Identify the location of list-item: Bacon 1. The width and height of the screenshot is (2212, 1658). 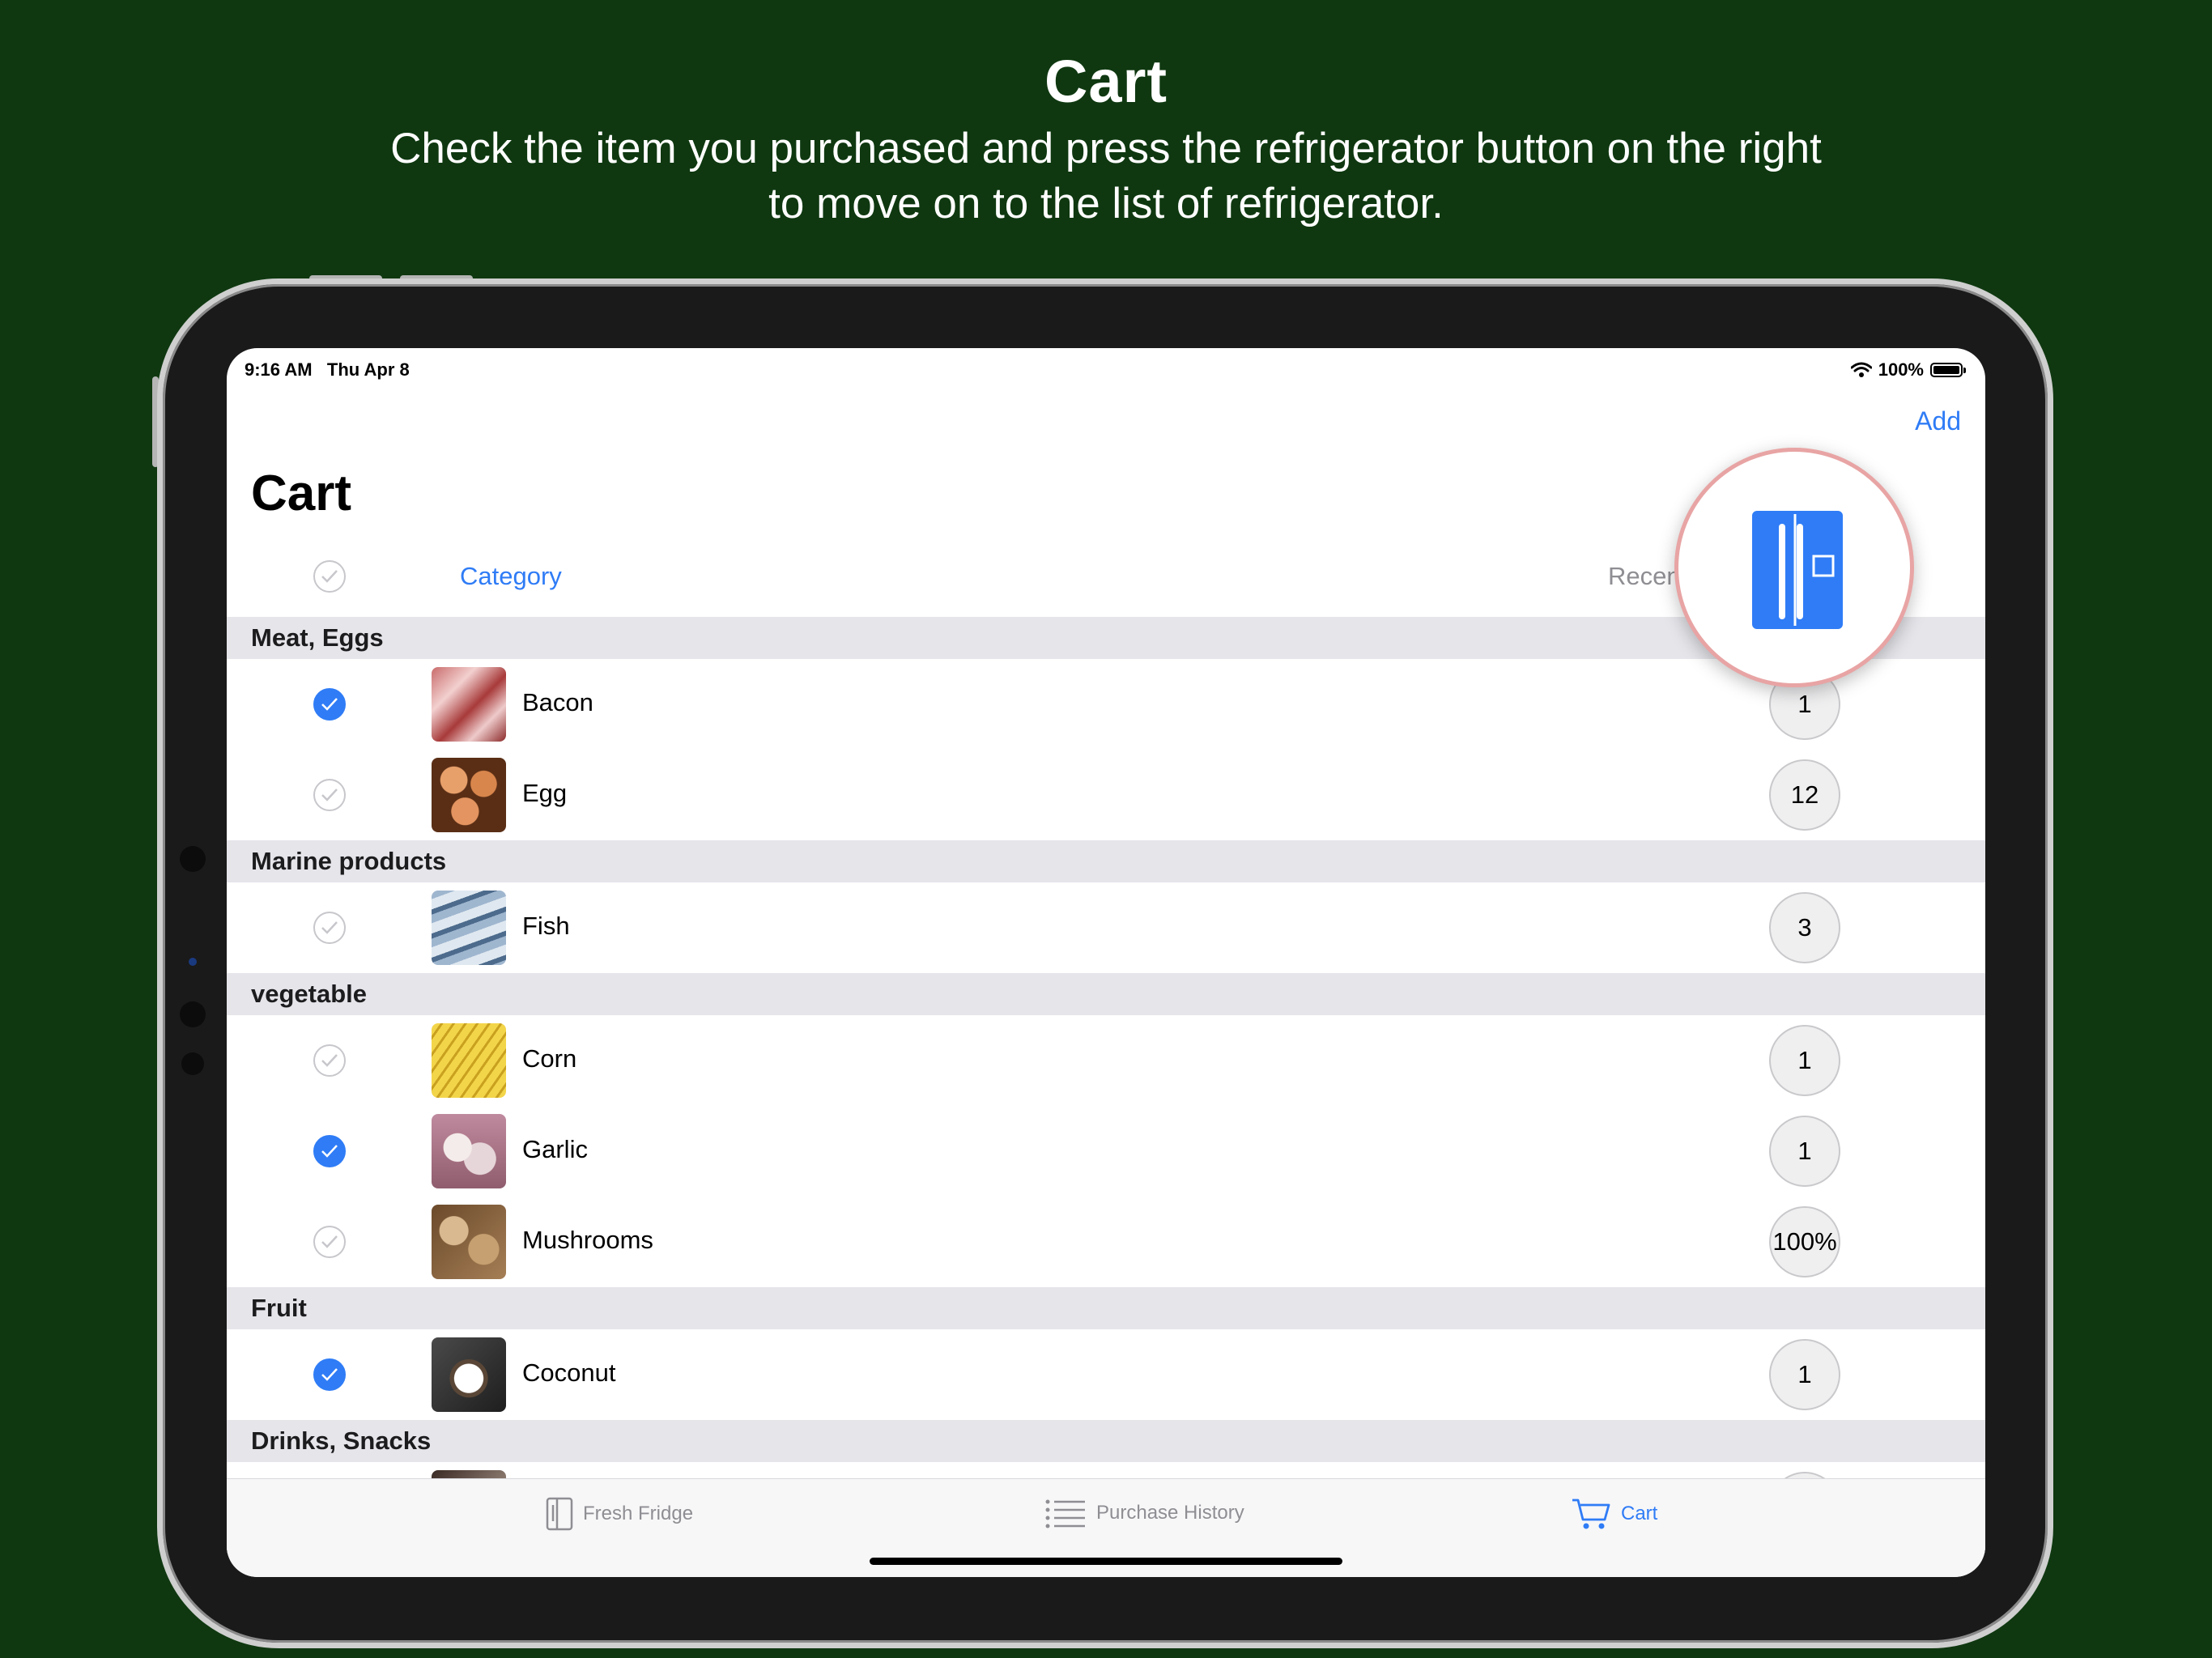
(1106, 704).